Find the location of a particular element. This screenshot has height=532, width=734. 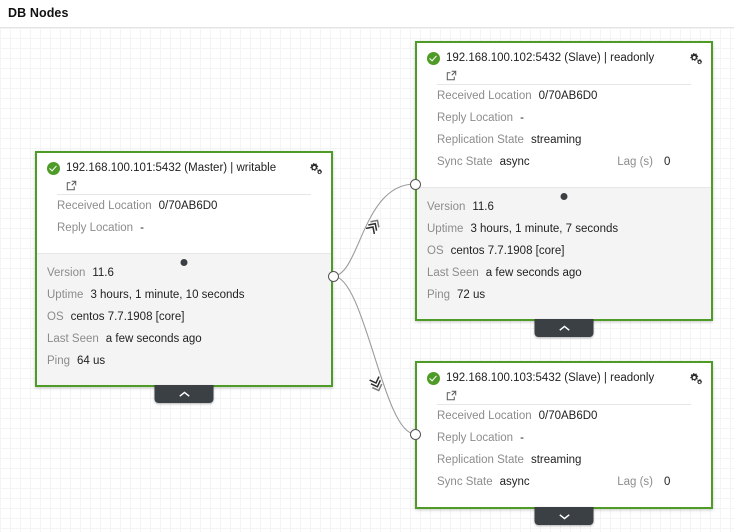

property-row: Uptime 3 hours, 1 minute, 10 seconds is located at coordinates (184, 300).